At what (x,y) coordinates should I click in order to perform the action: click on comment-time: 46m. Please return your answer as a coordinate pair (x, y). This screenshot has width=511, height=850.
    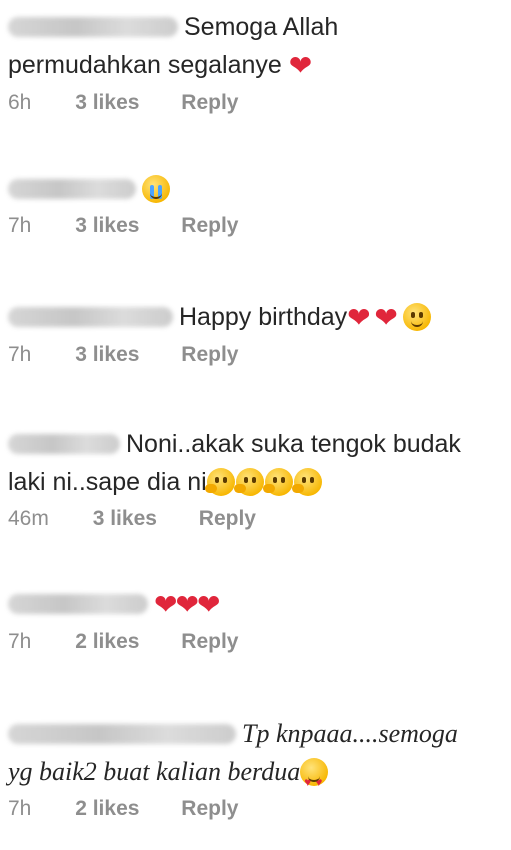
    Looking at the image, I should click on (28, 518).